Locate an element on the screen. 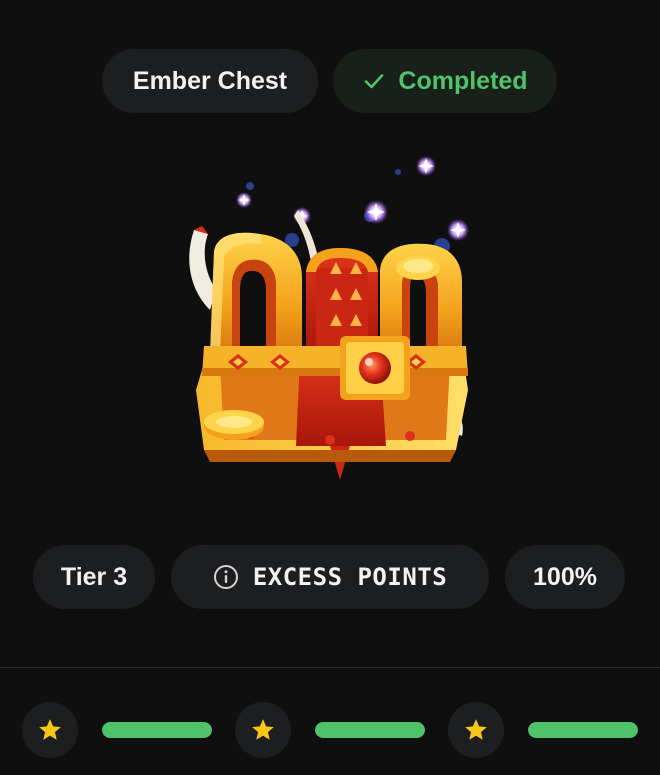  info-icon is located at coordinates (226, 577).